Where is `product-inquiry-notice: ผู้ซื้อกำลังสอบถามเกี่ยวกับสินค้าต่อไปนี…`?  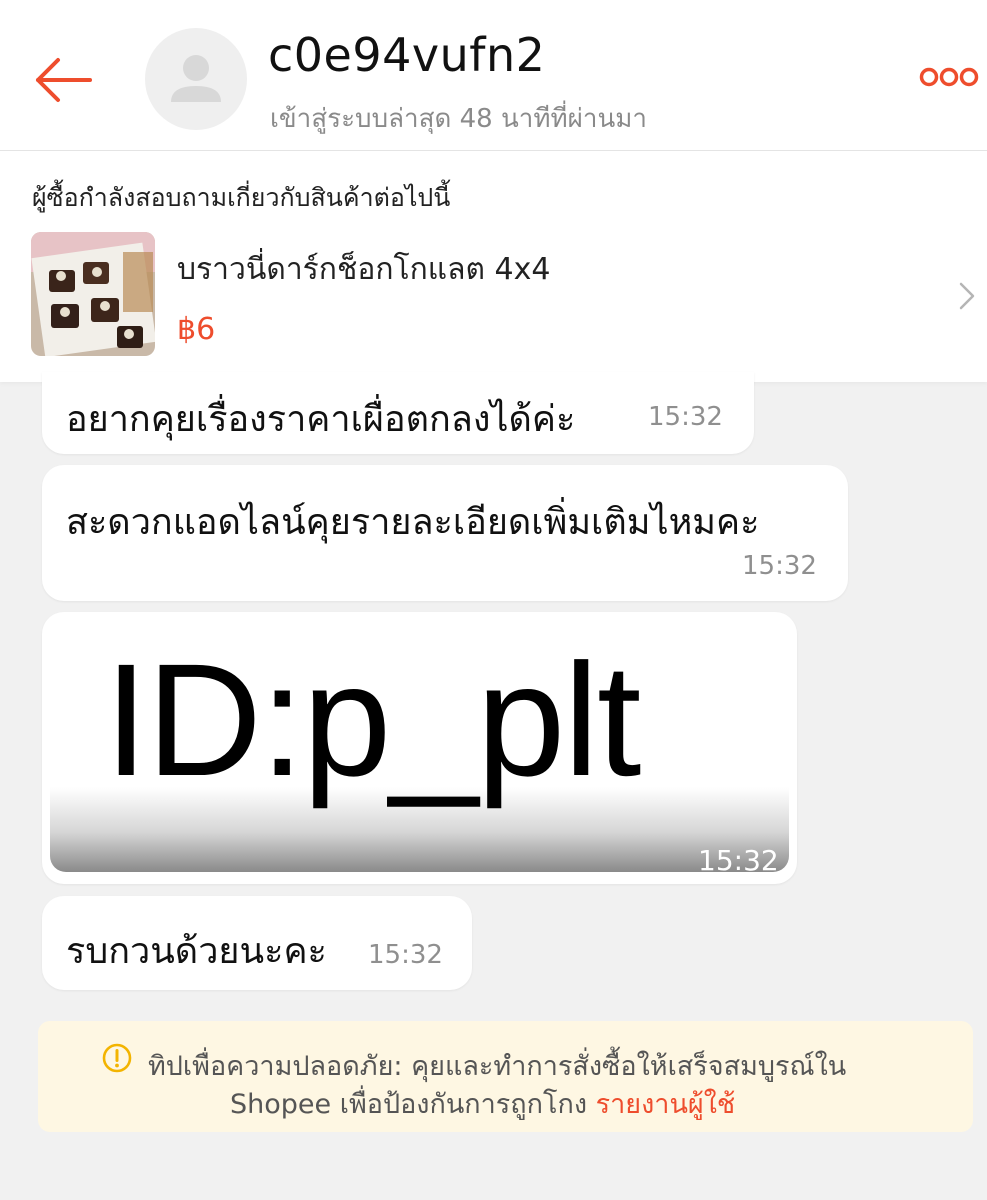
product-inquiry-notice: ผู้ซื้อกำลังสอบถามเกี่ยวกับสินค้าต่อไปนี… is located at coordinates (241, 197).